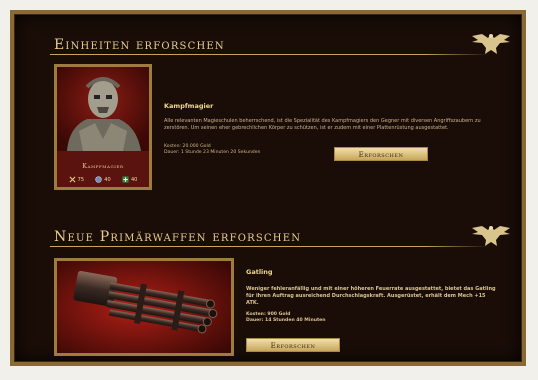 This screenshot has width=538, height=380. Describe the element at coordinates (98, 179) in the screenshot. I see `shield-icon` at that location.